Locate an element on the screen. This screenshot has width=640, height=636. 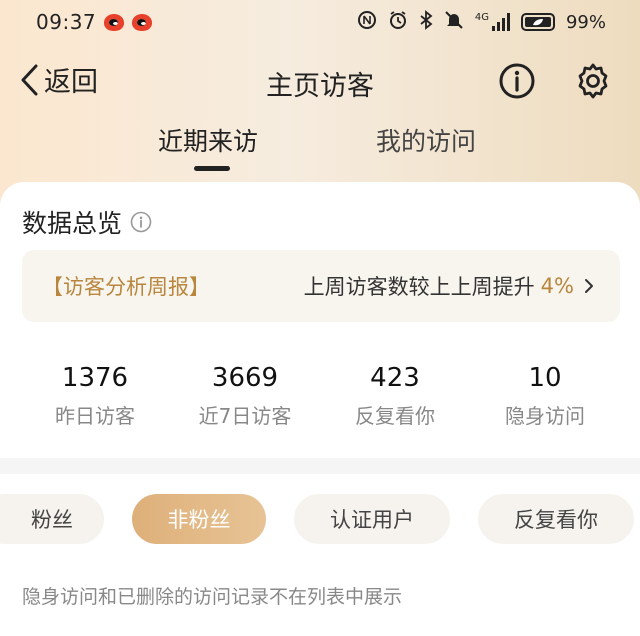
settings-button is located at coordinates (593, 83).